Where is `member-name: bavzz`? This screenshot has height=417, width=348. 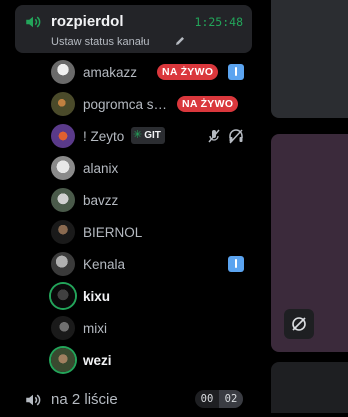 member-name: bavzz is located at coordinates (101, 200).